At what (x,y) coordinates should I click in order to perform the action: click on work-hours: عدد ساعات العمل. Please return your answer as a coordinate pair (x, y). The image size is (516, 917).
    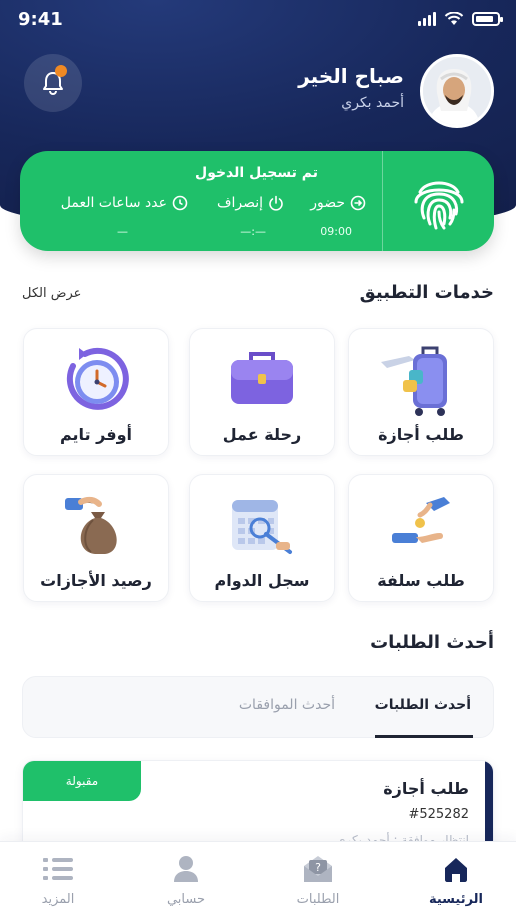
    Looking at the image, I should click on (124, 203).